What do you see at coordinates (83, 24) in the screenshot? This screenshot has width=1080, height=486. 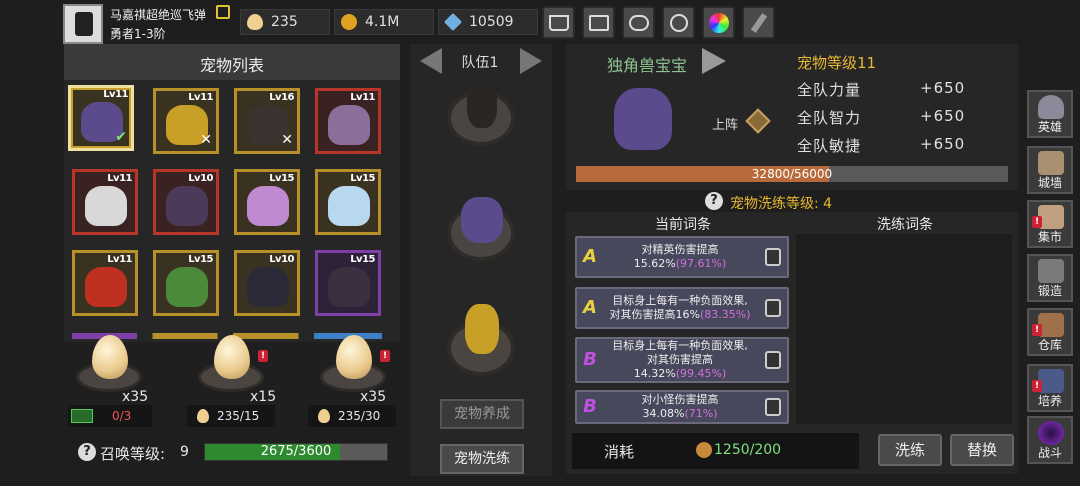 I see `player-avatar` at bounding box center [83, 24].